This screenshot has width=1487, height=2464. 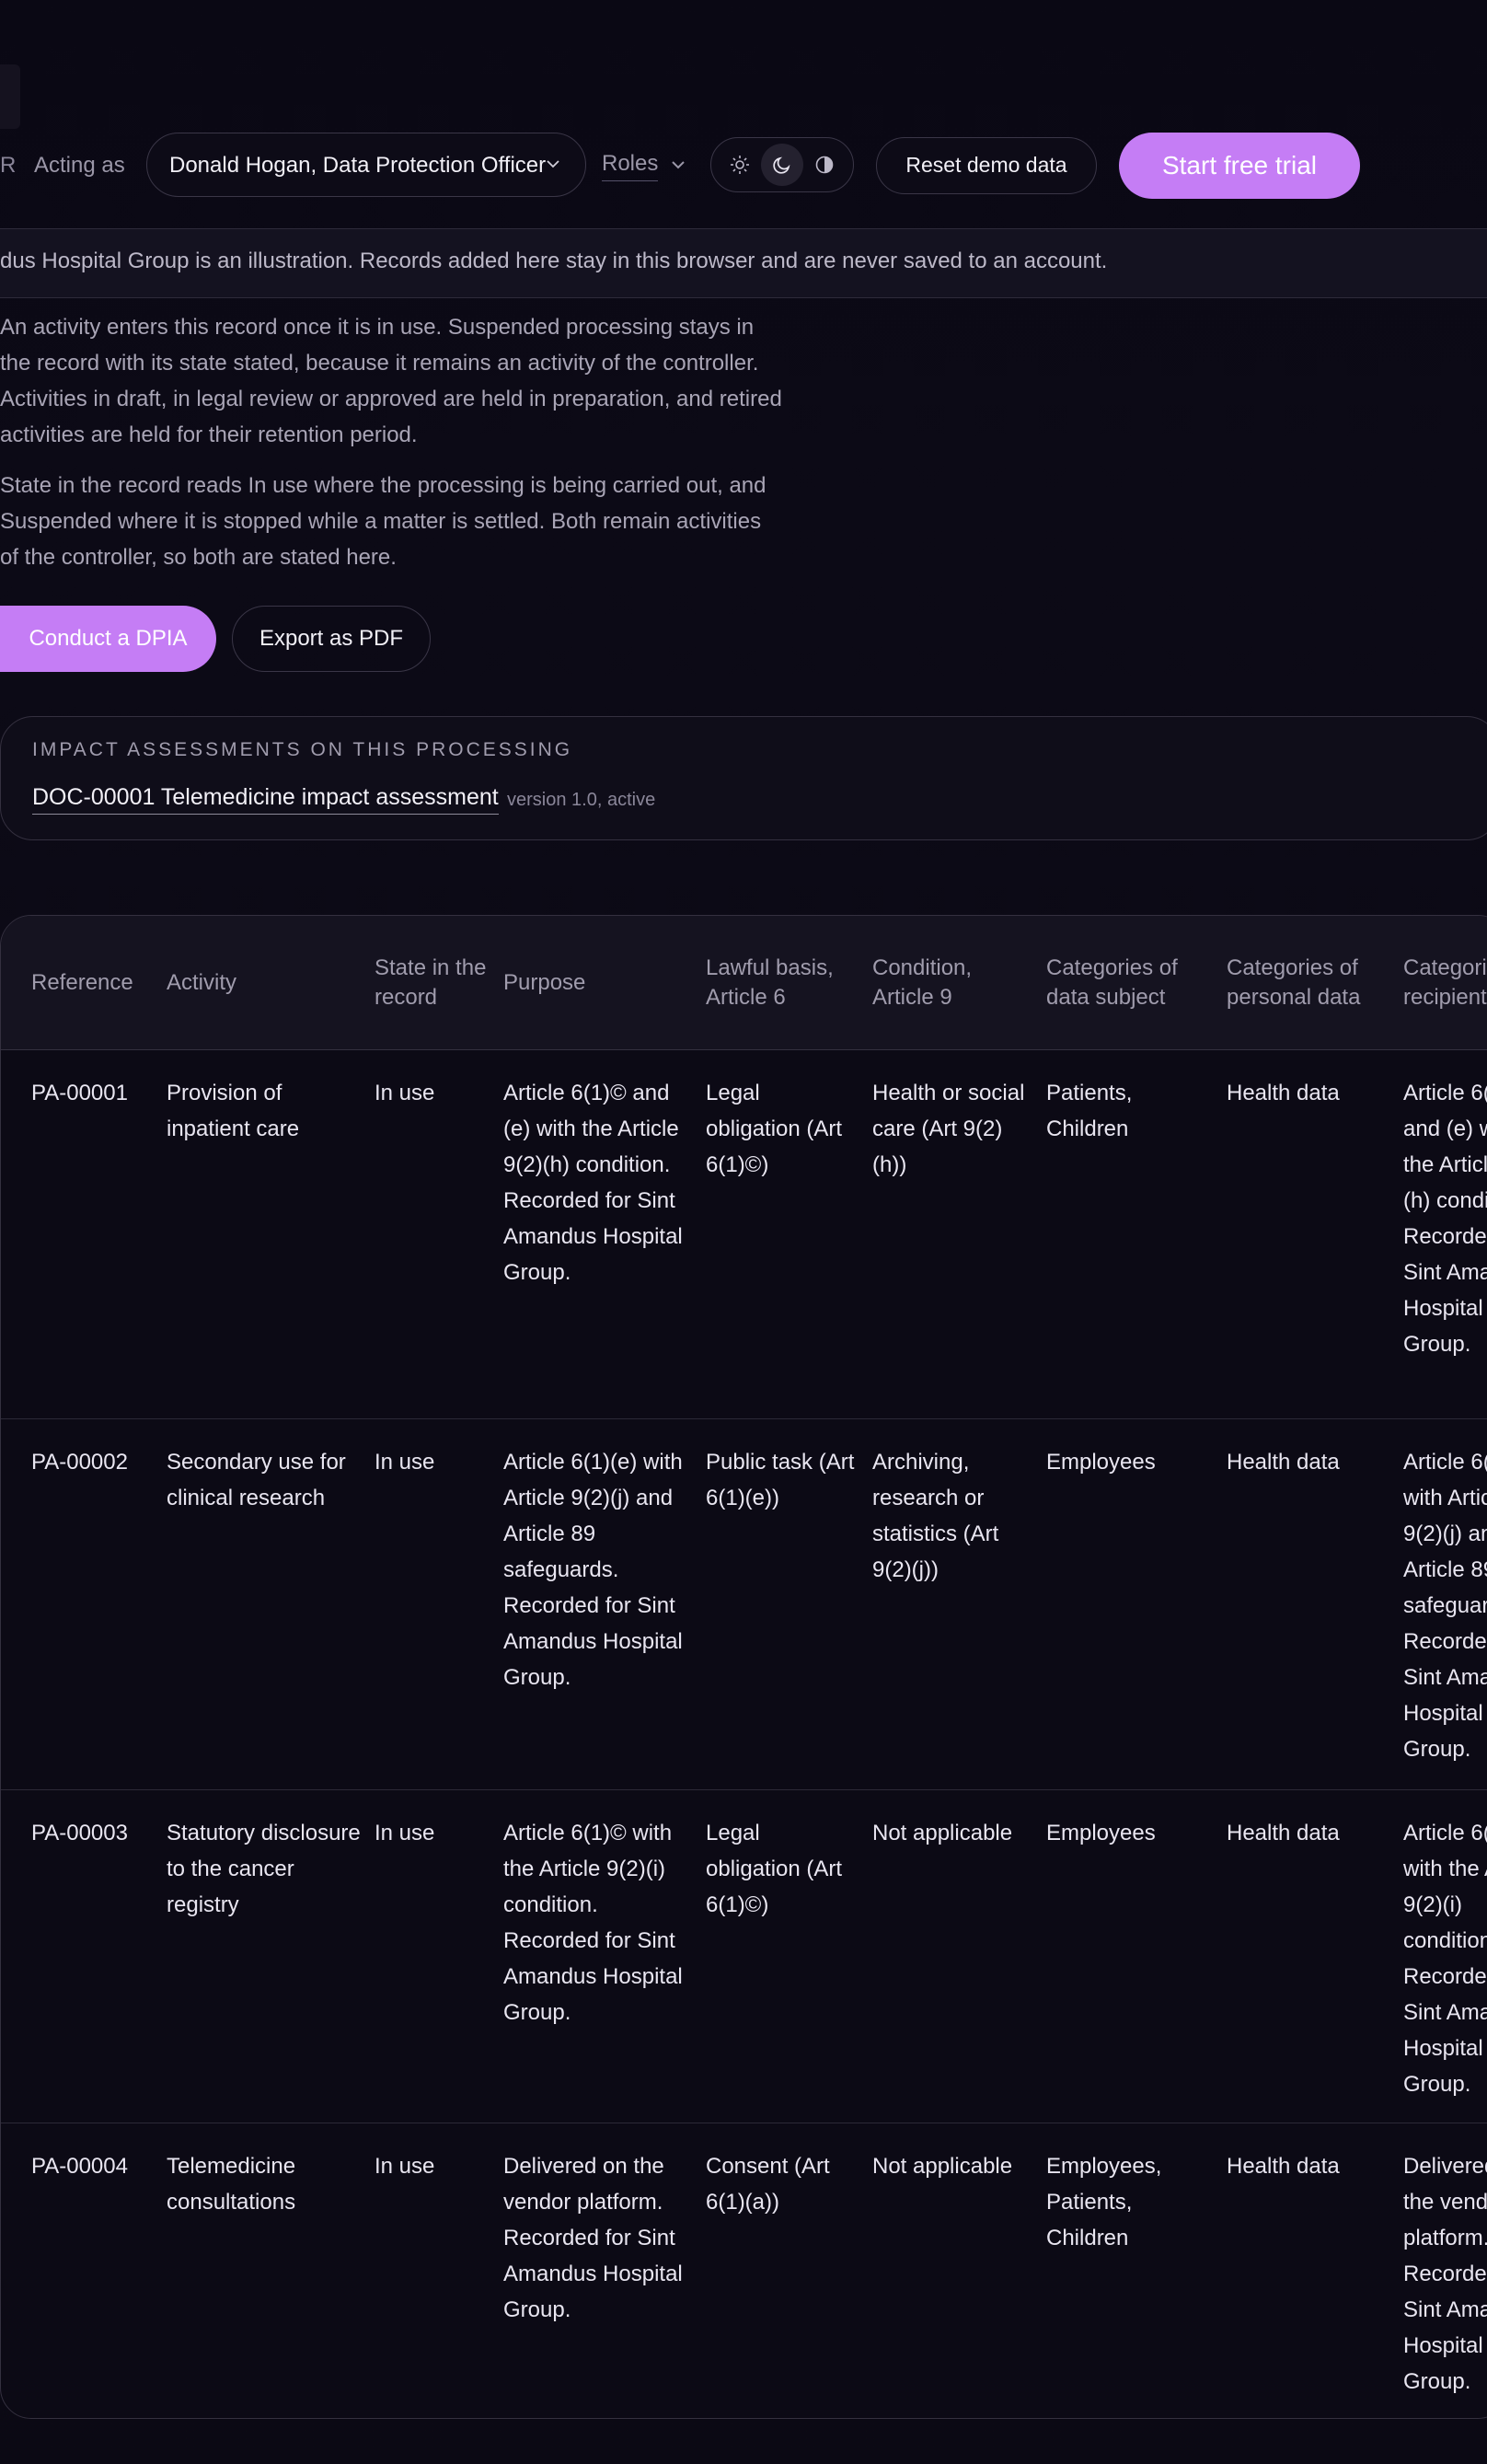 What do you see at coordinates (959, 1234) in the screenshot?
I see `table-cell: Health or social care (Art 9(2)(h))` at bounding box center [959, 1234].